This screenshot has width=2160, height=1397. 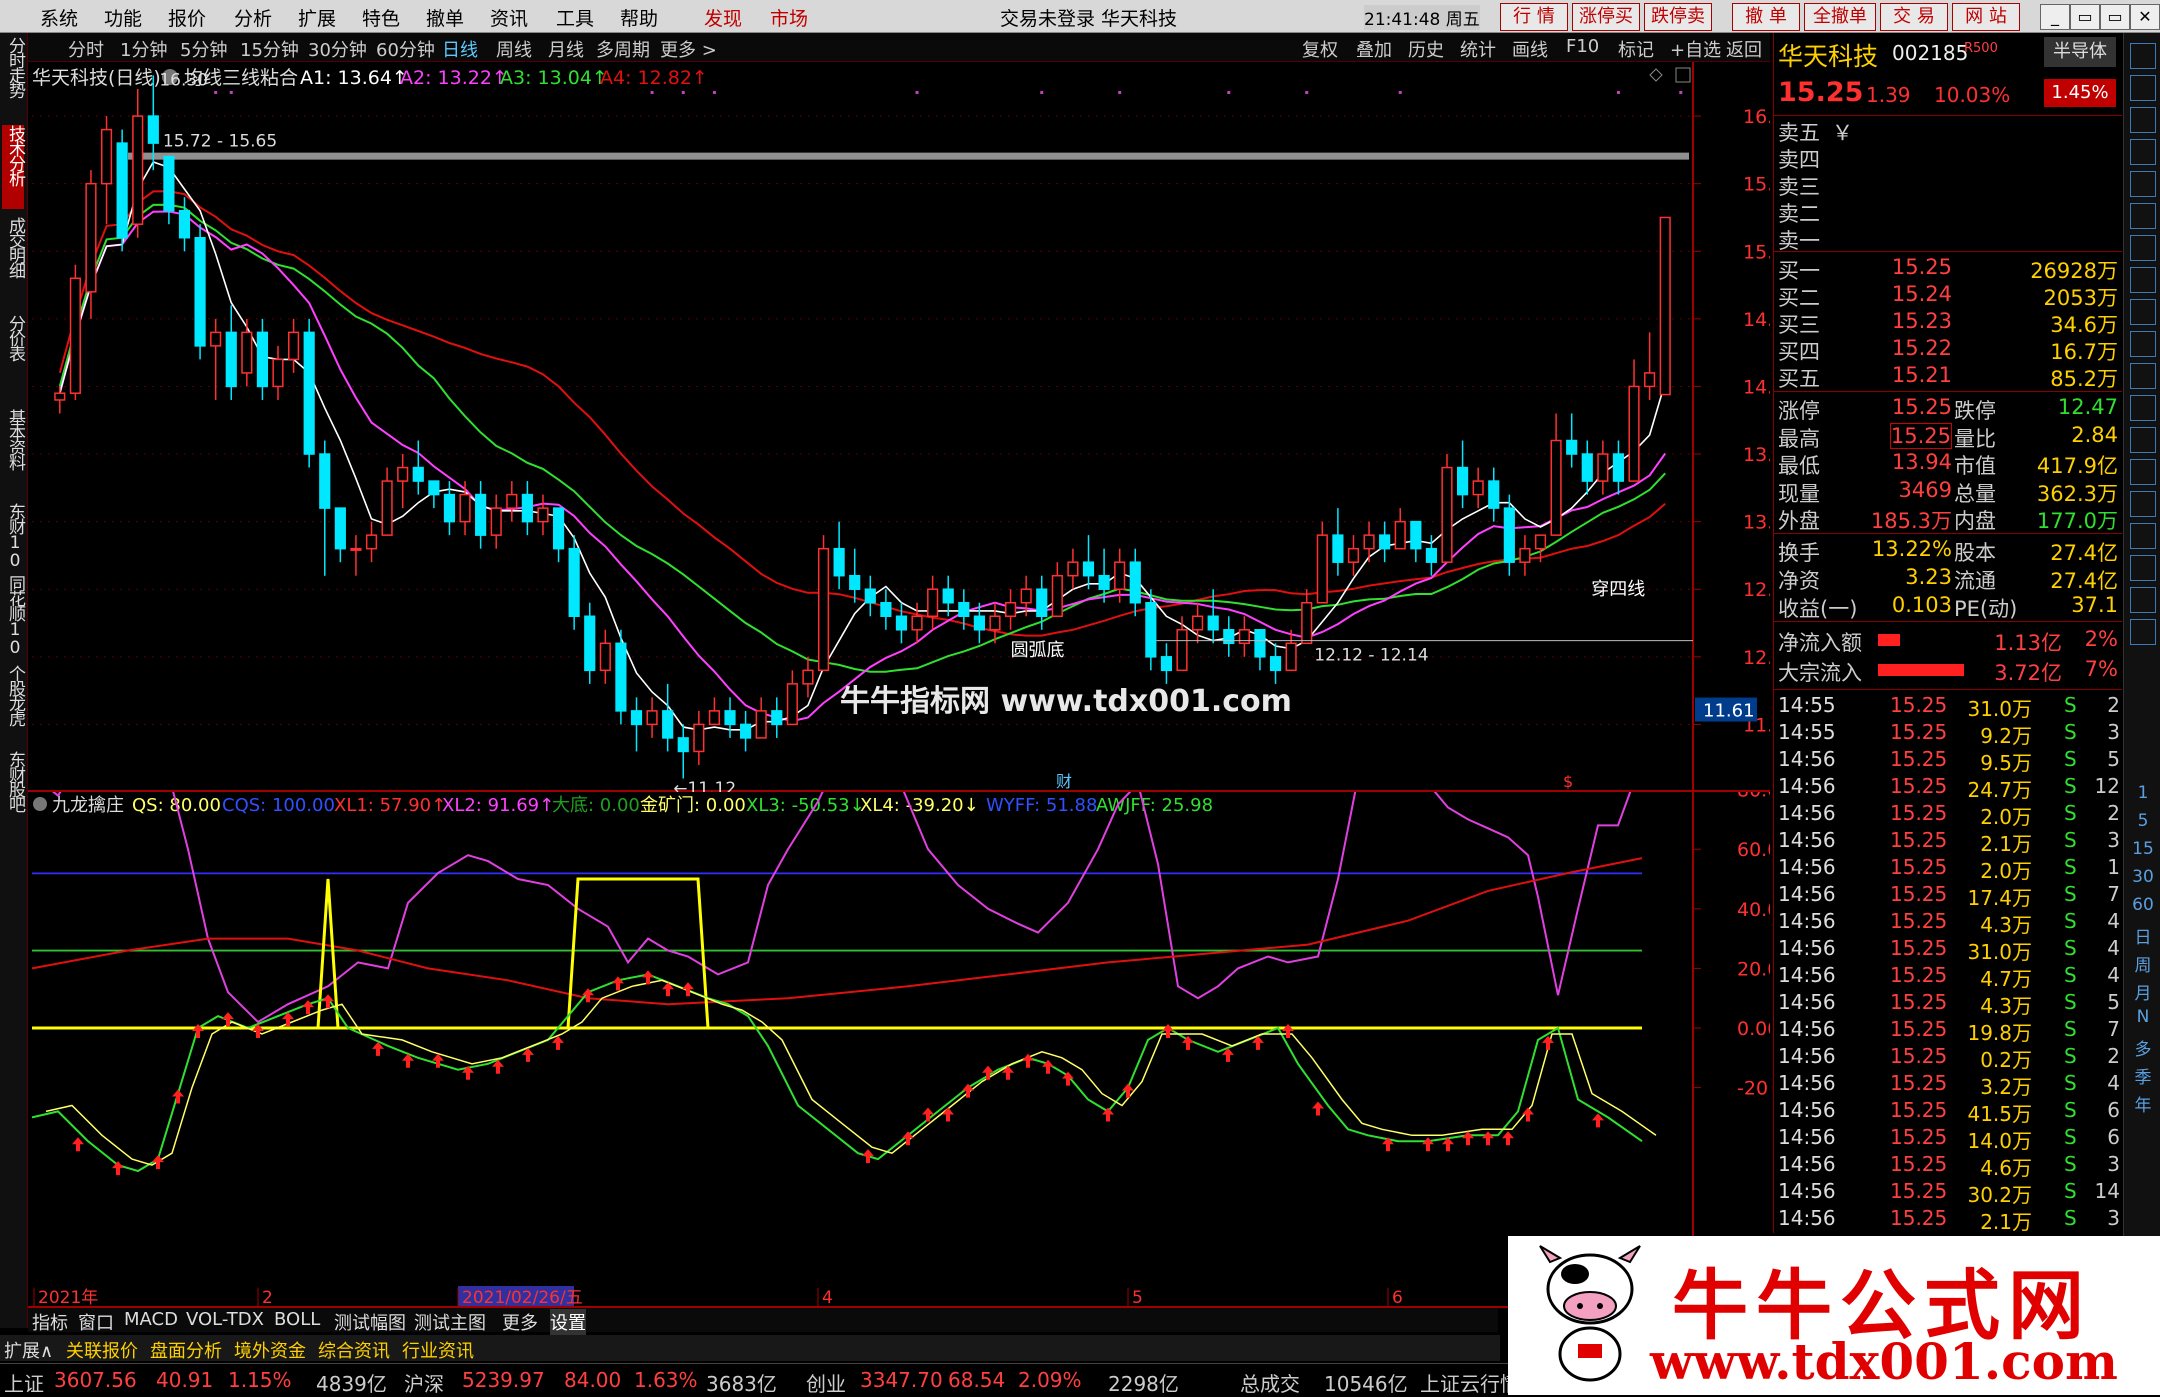 I want to click on menu-item: 资讯, so click(x=509, y=17).